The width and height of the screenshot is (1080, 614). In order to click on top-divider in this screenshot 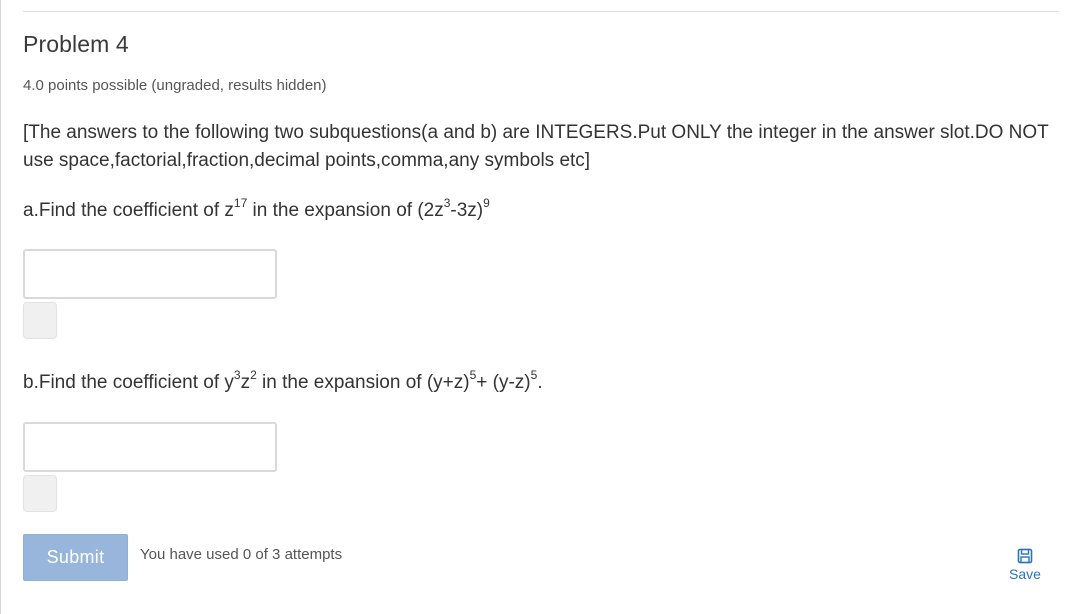, I will do `click(541, 11)`.